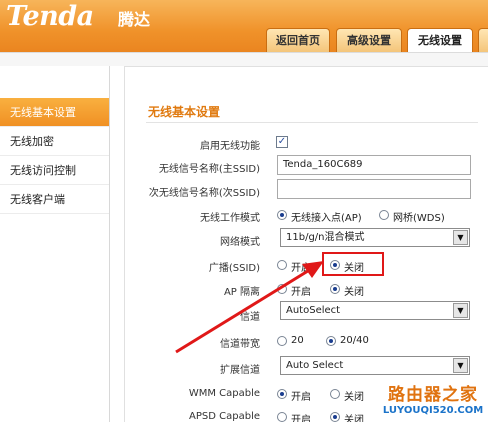 Image resolution: width=488 pixels, height=422 pixels. Describe the element at coordinates (240, 370) in the screenshot. I see `ext-channel-label: 扩展信道` at that location.